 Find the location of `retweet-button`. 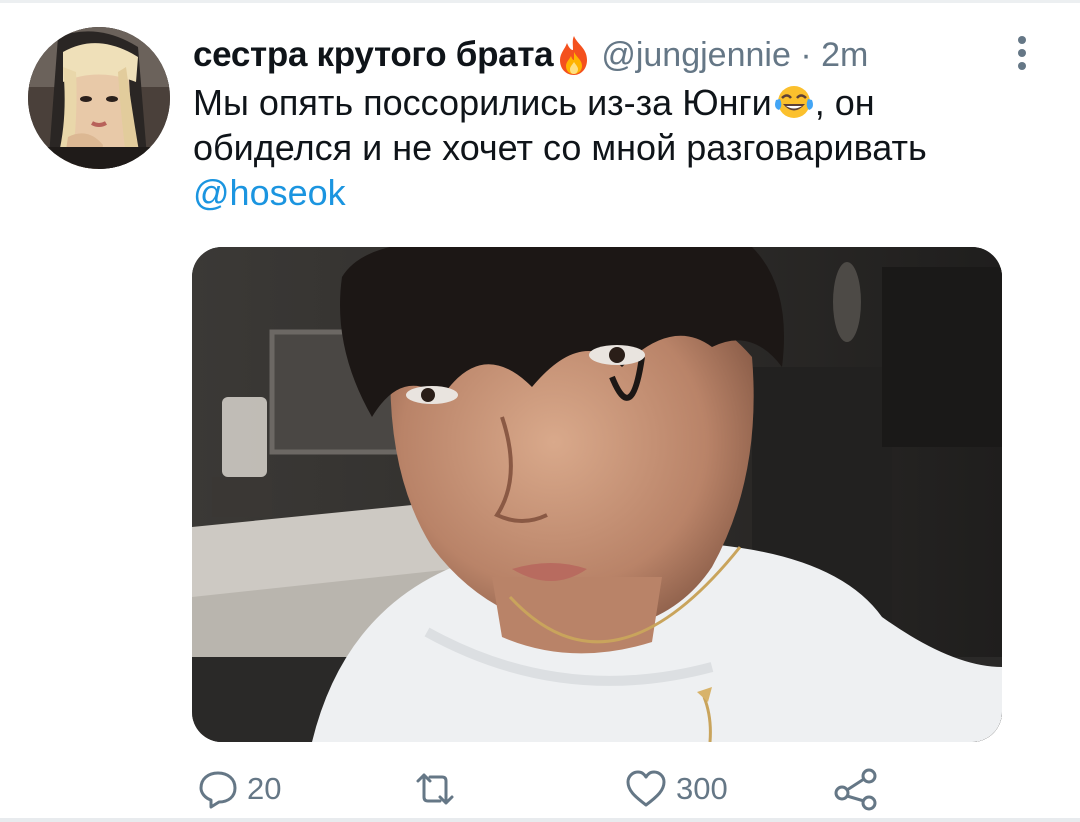

retweet-button is located at coordinates (439, 789).